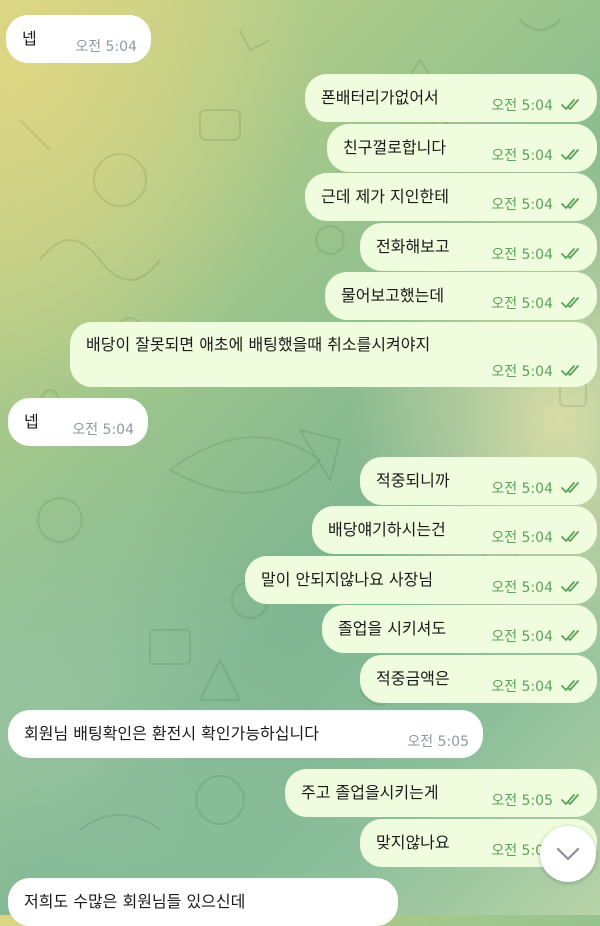 The width and height of the screenshot is (600, 926). Describe the element at coordinates (413, 678) in the screenshot. I see `message-text: 적중금액은` at that location.